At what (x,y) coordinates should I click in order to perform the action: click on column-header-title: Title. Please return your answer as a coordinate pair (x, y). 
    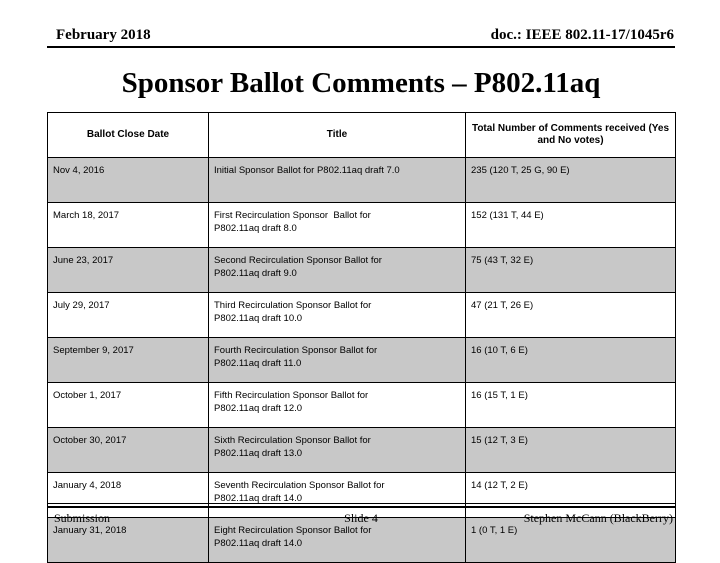
    Looking at the image, I should click on (337, 135).